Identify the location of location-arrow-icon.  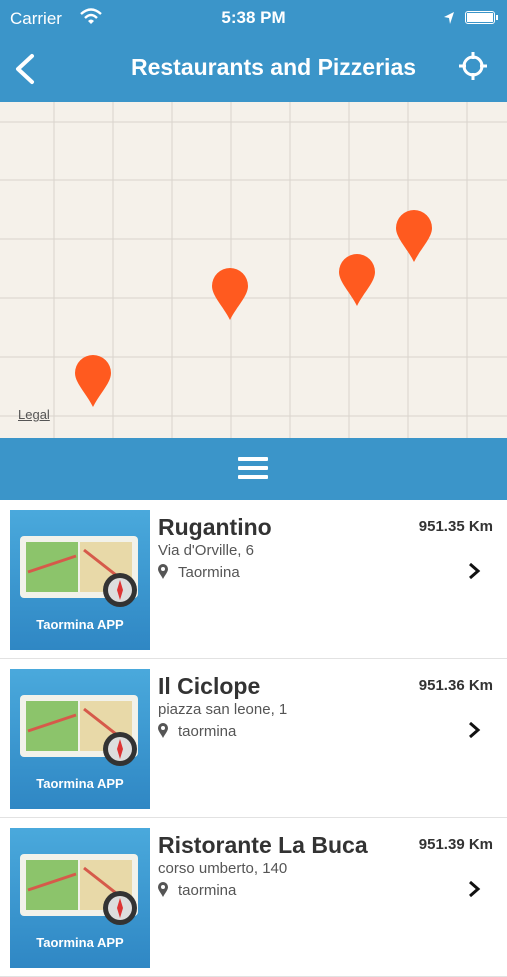
(449, 18).